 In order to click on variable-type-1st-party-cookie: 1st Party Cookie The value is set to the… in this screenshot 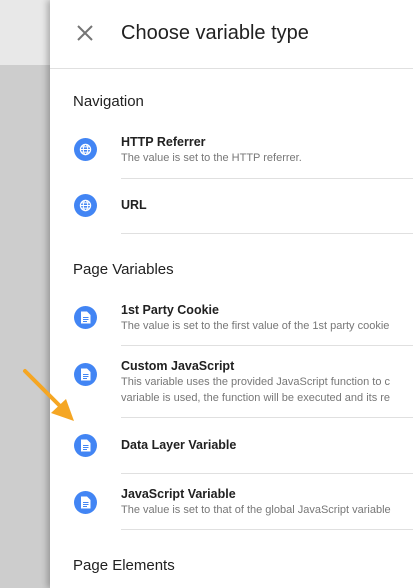, I will do `click(231, 319)`.